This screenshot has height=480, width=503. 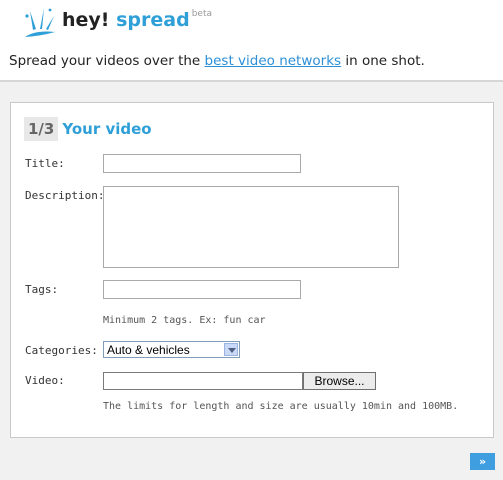 I want to click on step-title: Your video, so click(x=107, y=129).